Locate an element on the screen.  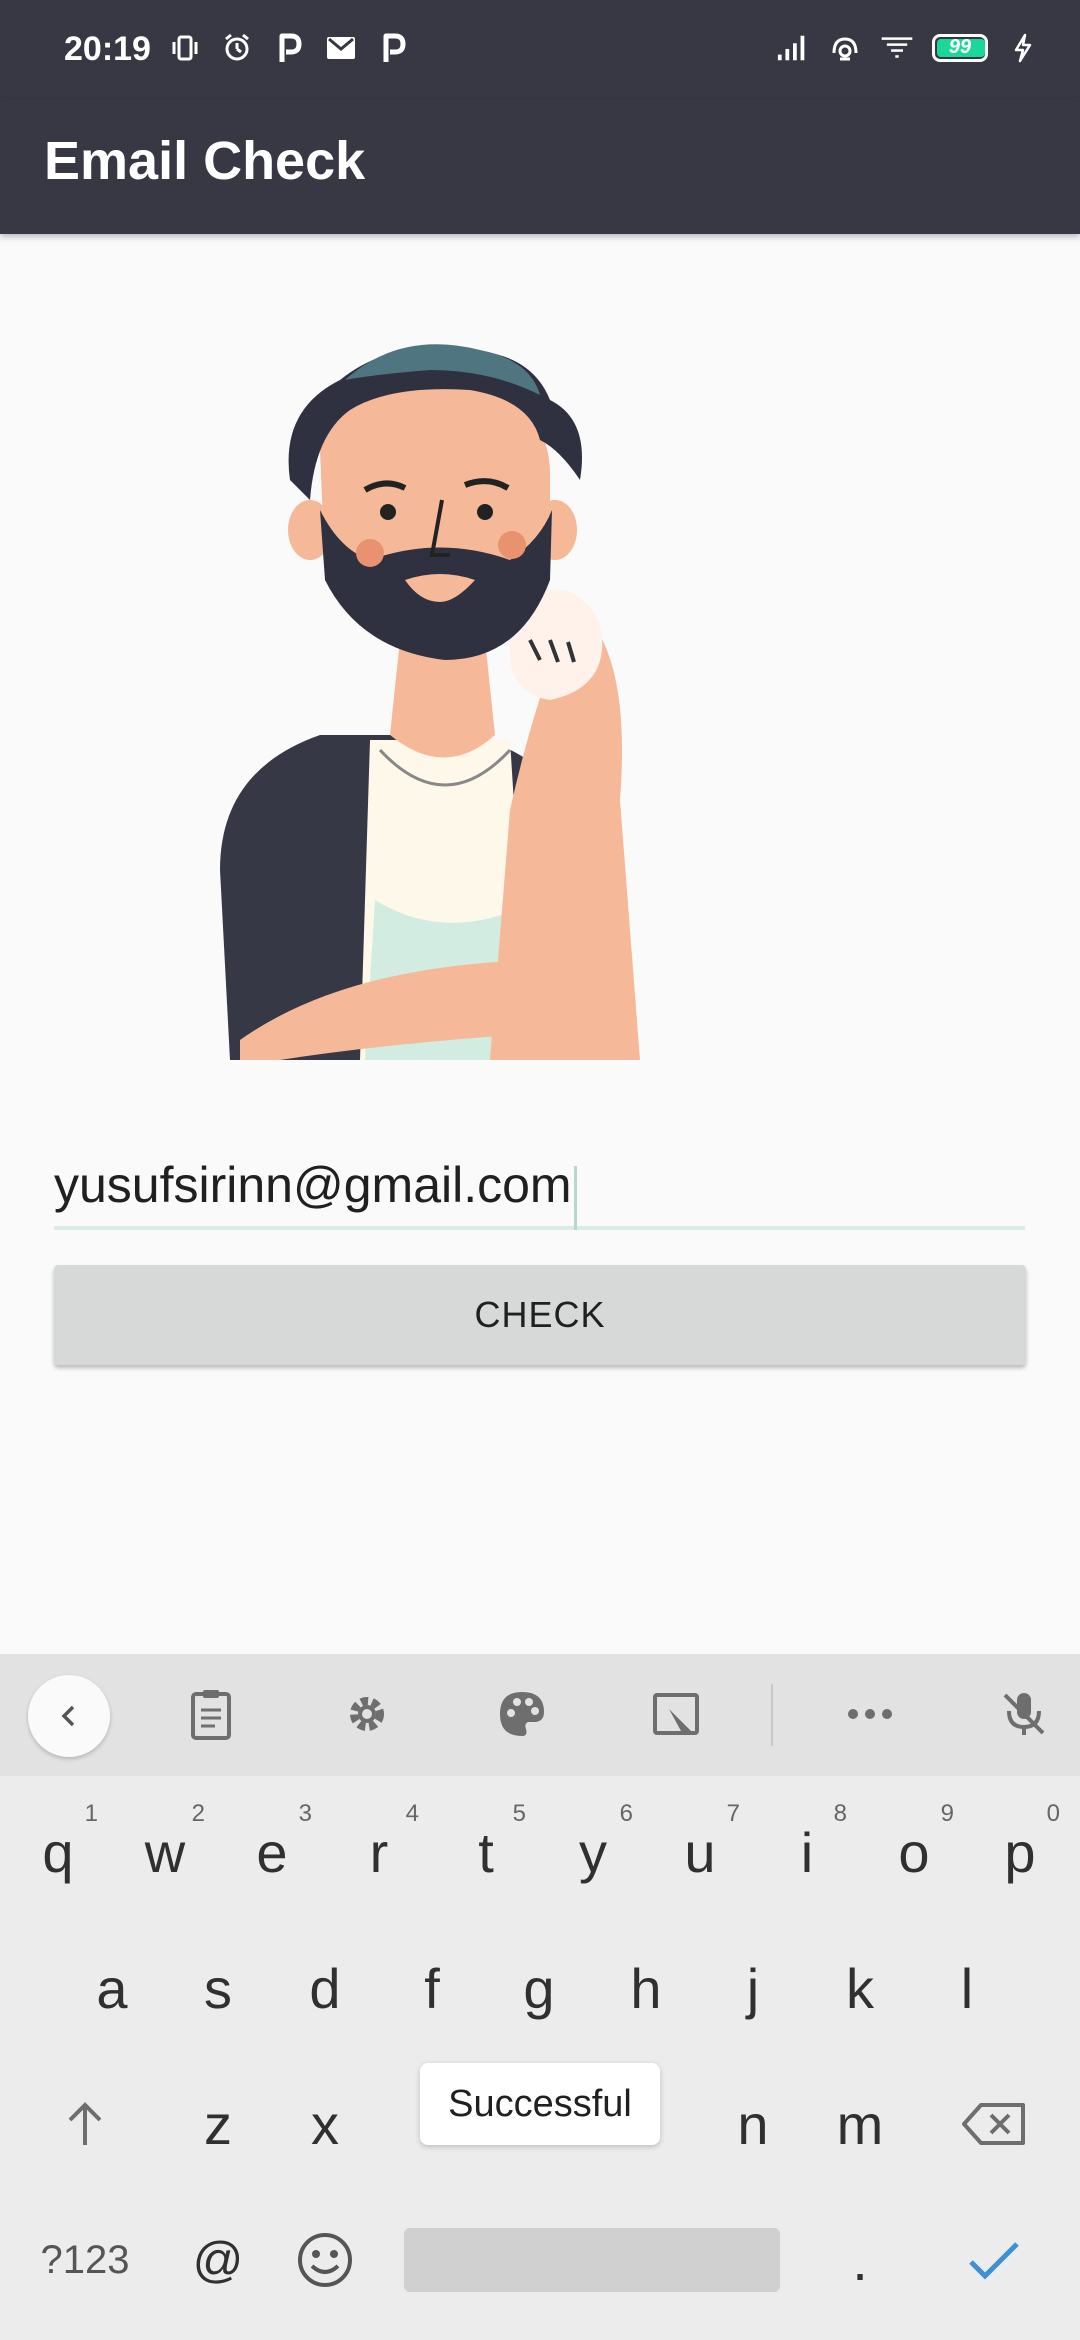
key-o: o9 is located at coordinates (914, 1852).